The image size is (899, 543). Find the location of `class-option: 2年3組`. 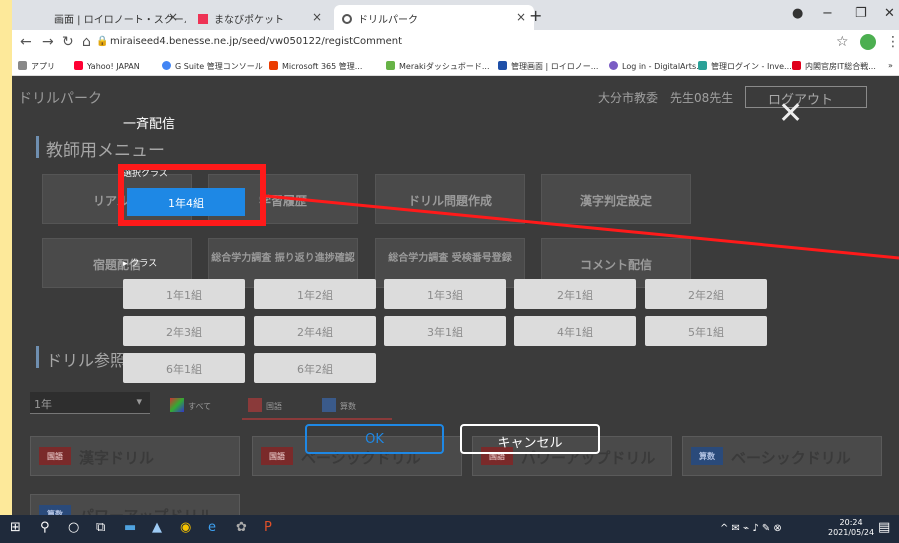

class-option: 2年3組 is located at coordinates (184, 331).